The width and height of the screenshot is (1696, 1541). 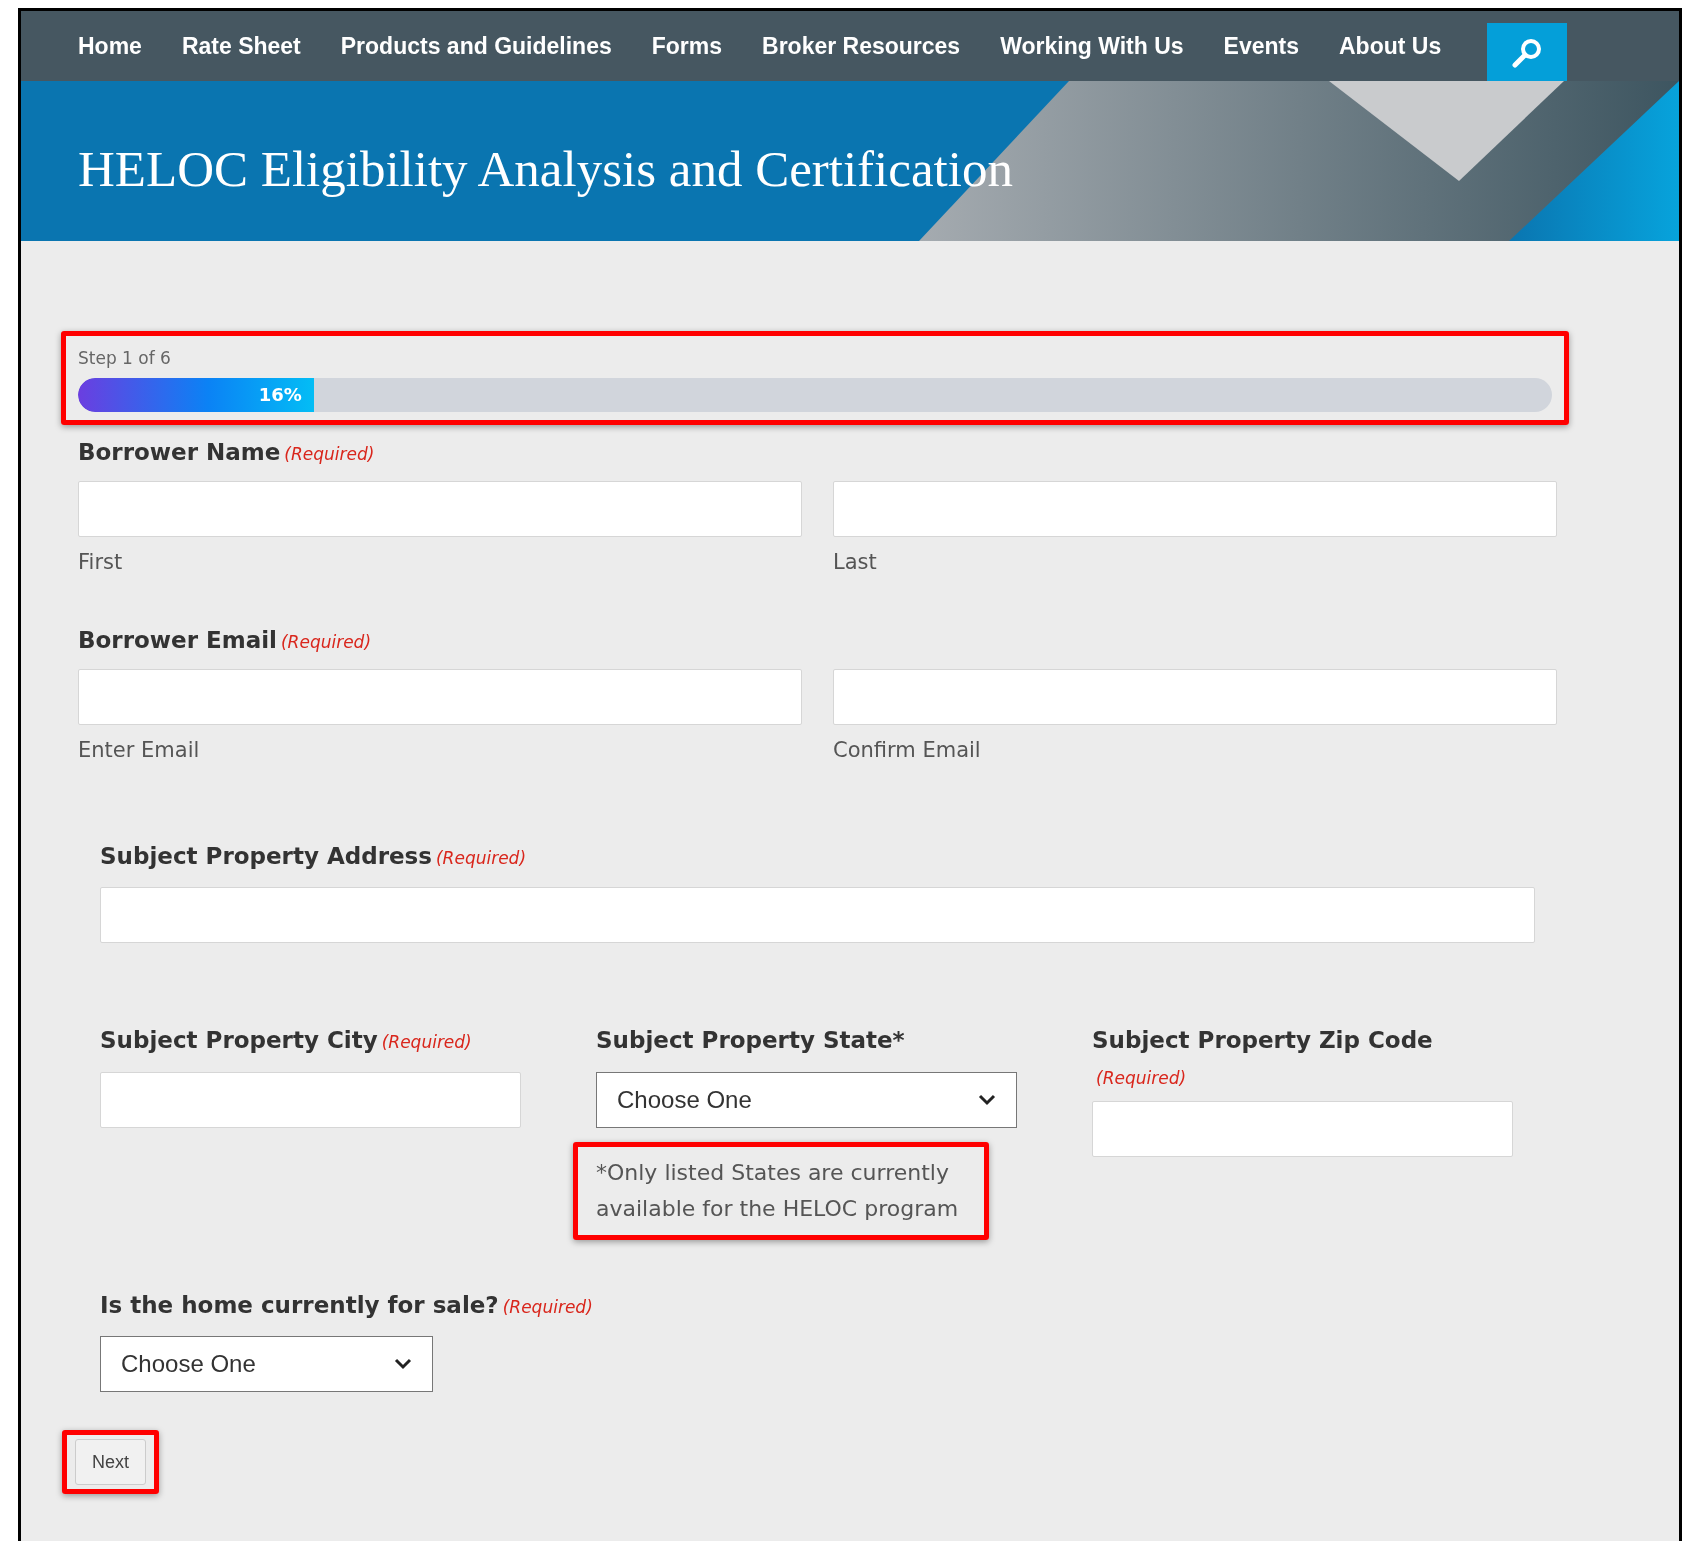 What do you see at coordinates (1527, 53) in the screenshot?
I see `search-button` at bounding box center [1527, 53].